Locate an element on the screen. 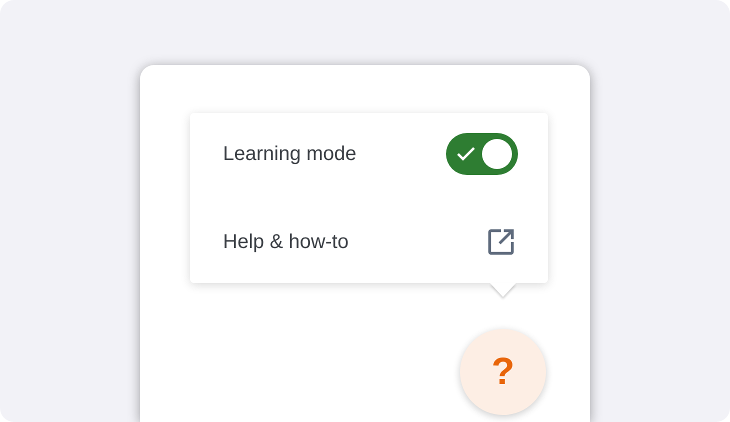  check-icon is located at coordinates (466, 154).